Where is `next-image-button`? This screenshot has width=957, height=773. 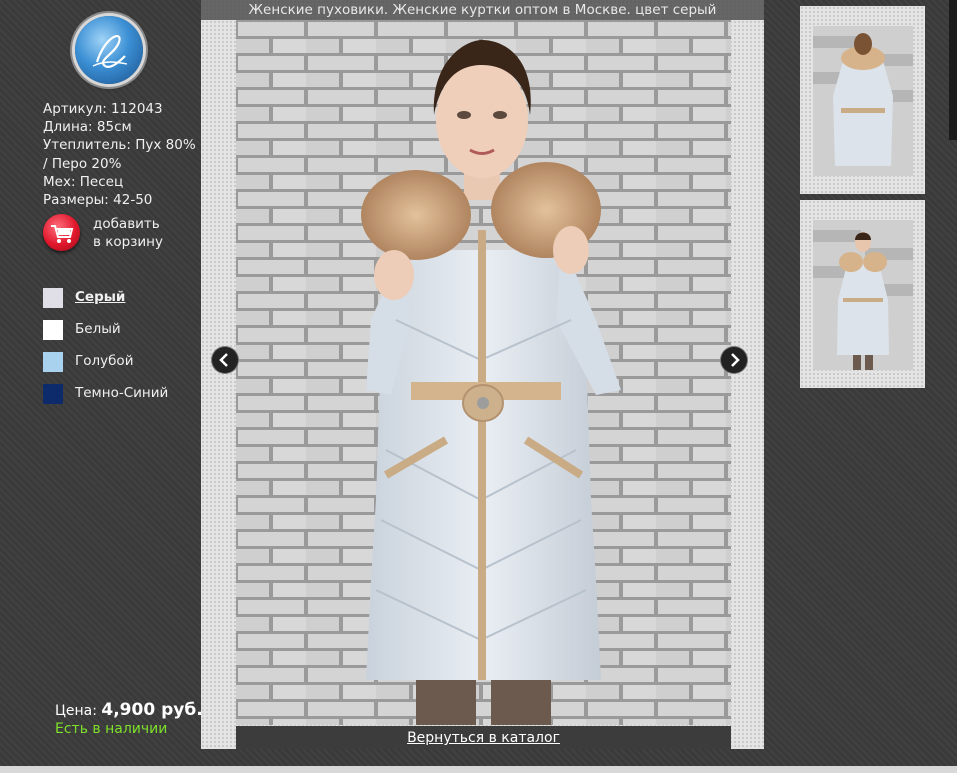 next-image-button is located at coordinates (734, 360).